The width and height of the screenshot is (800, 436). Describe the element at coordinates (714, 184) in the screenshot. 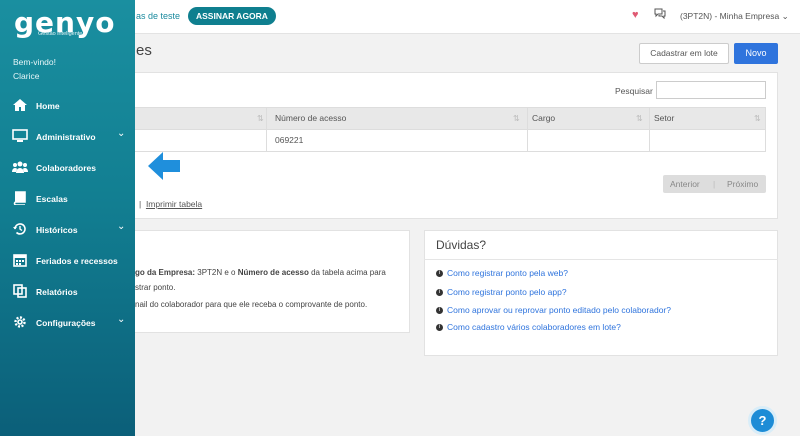

I see `pagination: Anterior | Próximo` at that location.